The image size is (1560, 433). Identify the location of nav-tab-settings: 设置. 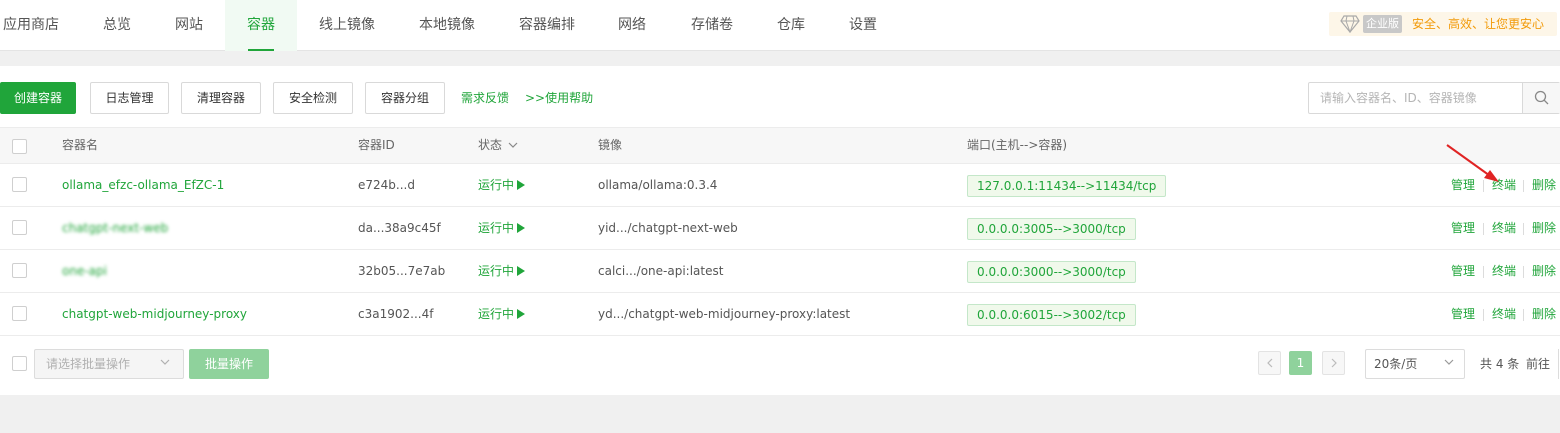
(863, 25).